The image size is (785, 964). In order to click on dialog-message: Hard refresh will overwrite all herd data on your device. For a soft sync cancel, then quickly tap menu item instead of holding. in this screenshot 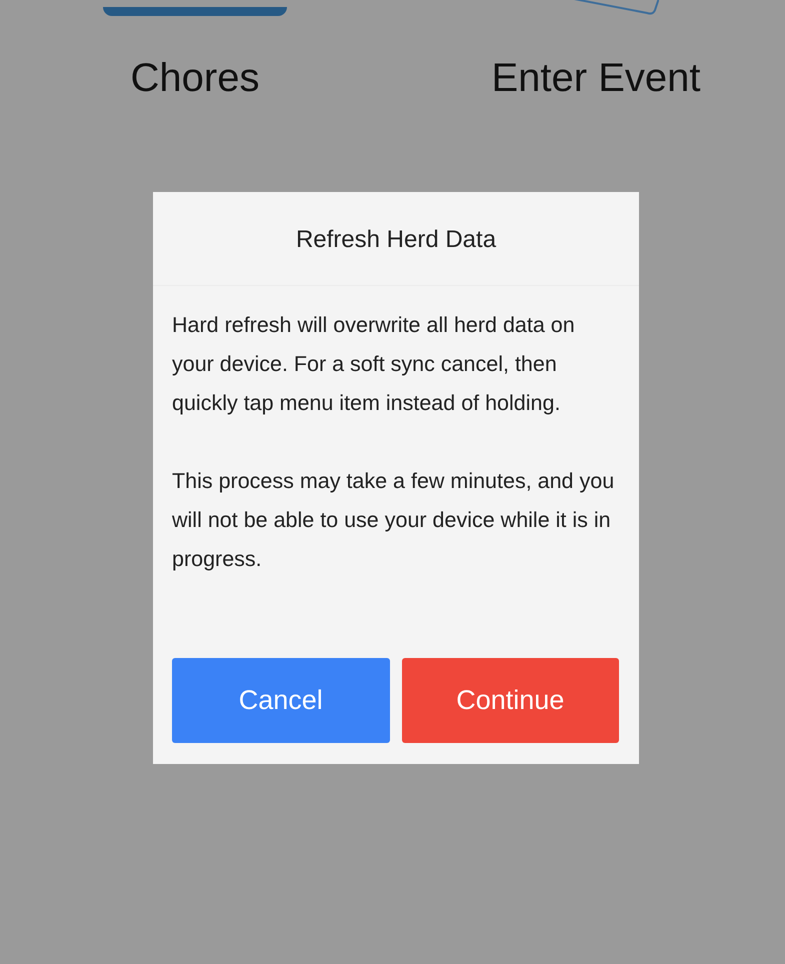, I will do `click(373, 364)`.